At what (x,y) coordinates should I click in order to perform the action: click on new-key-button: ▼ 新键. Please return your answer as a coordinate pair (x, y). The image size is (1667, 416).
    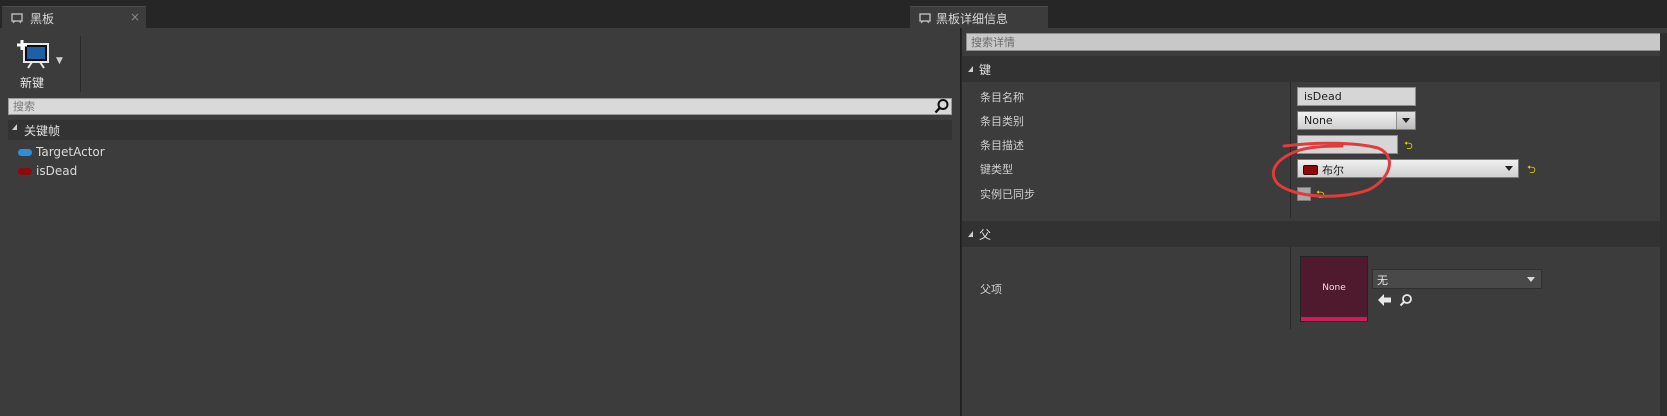
    Looking at the image, I should click on (38, 65).